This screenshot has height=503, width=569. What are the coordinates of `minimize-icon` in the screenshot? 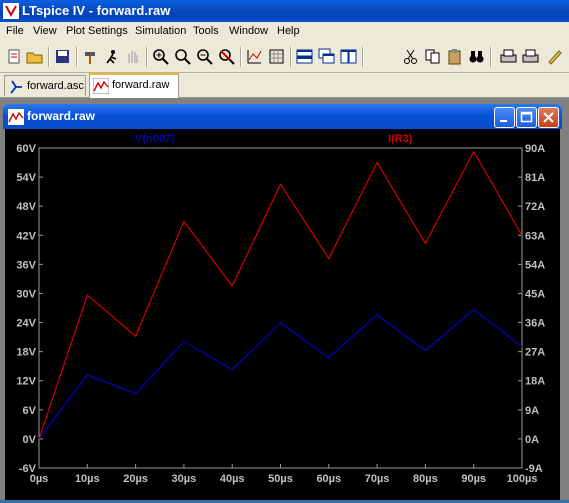 It's located at (503, 121).